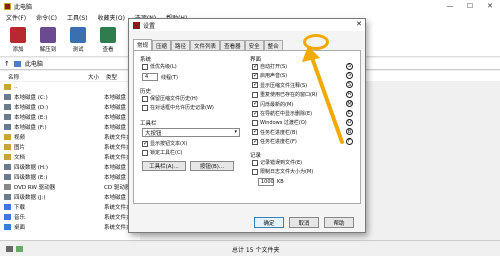 This screenshot has height=256, width=500. I want to click on file-name: 四级数据 (H:), so click(31, 168).